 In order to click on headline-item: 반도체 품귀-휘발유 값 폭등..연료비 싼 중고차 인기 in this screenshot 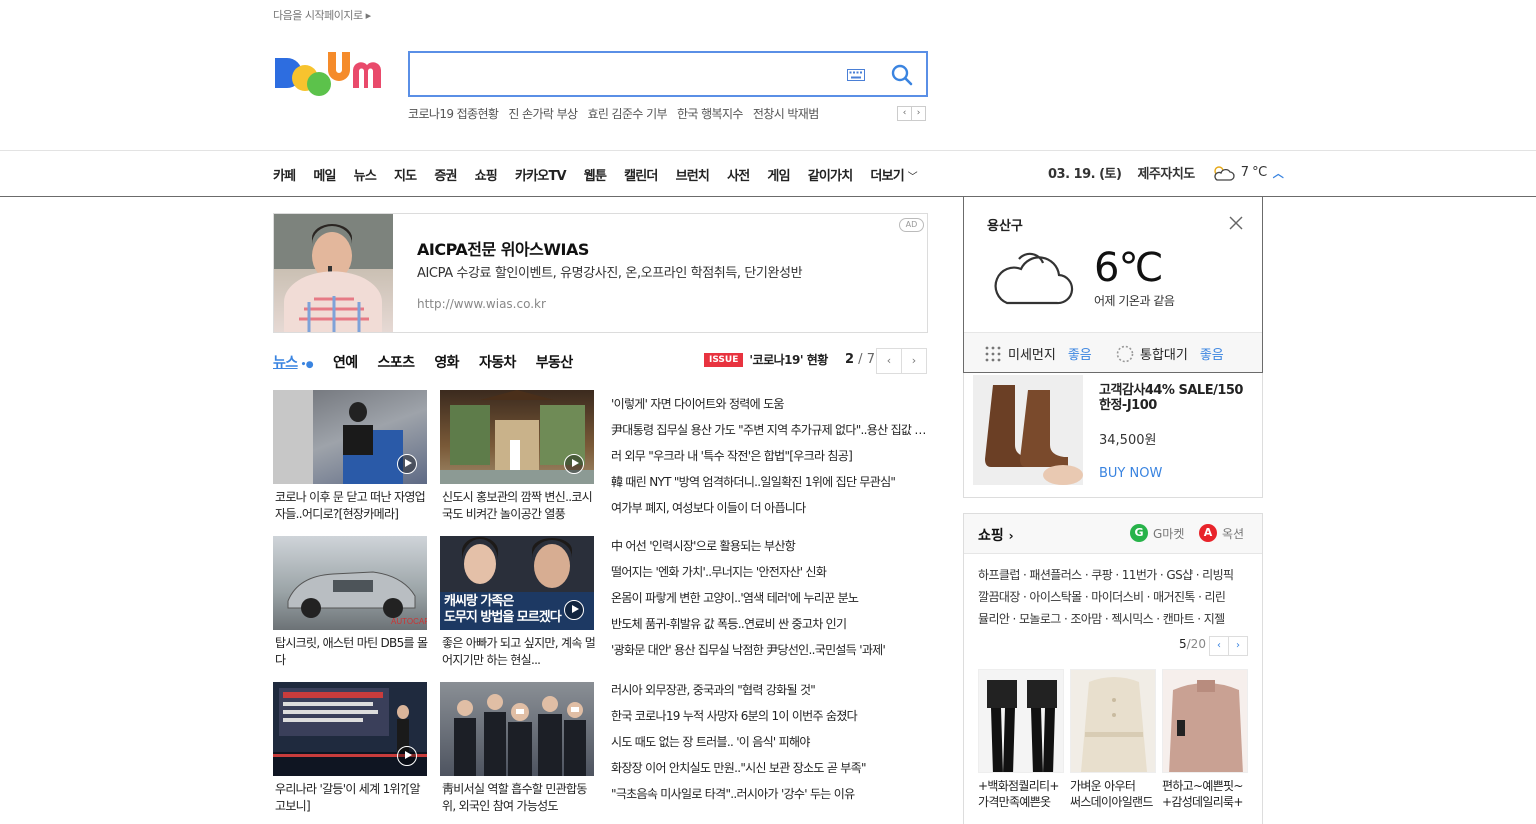, I will do `click(769, 624)`.